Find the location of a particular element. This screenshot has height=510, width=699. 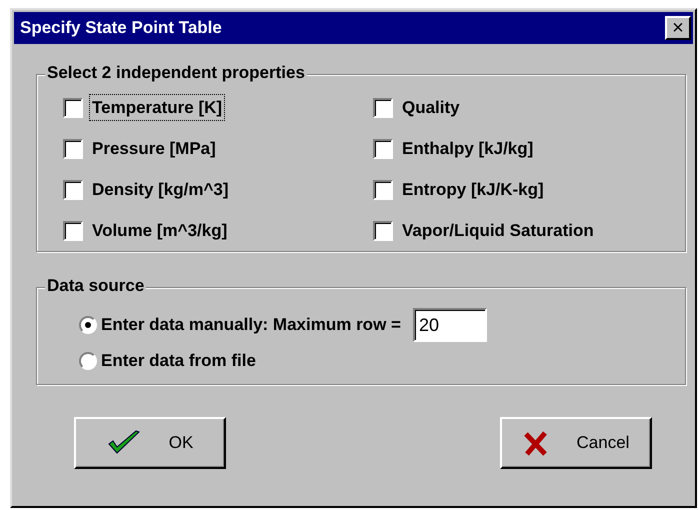

group-title: Select 2 independent properties is located at coordinates (176, 73).